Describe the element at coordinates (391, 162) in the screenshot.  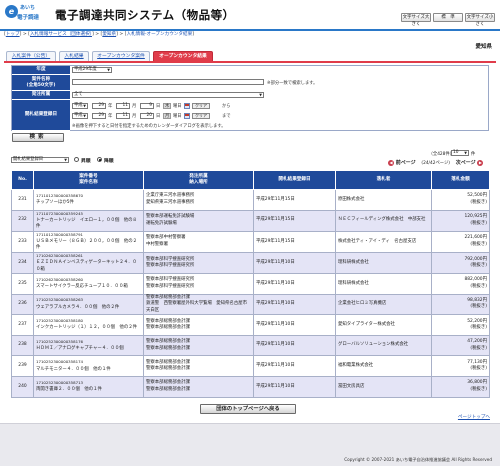
I see `prev-arrow-icon: ◀` at that location.